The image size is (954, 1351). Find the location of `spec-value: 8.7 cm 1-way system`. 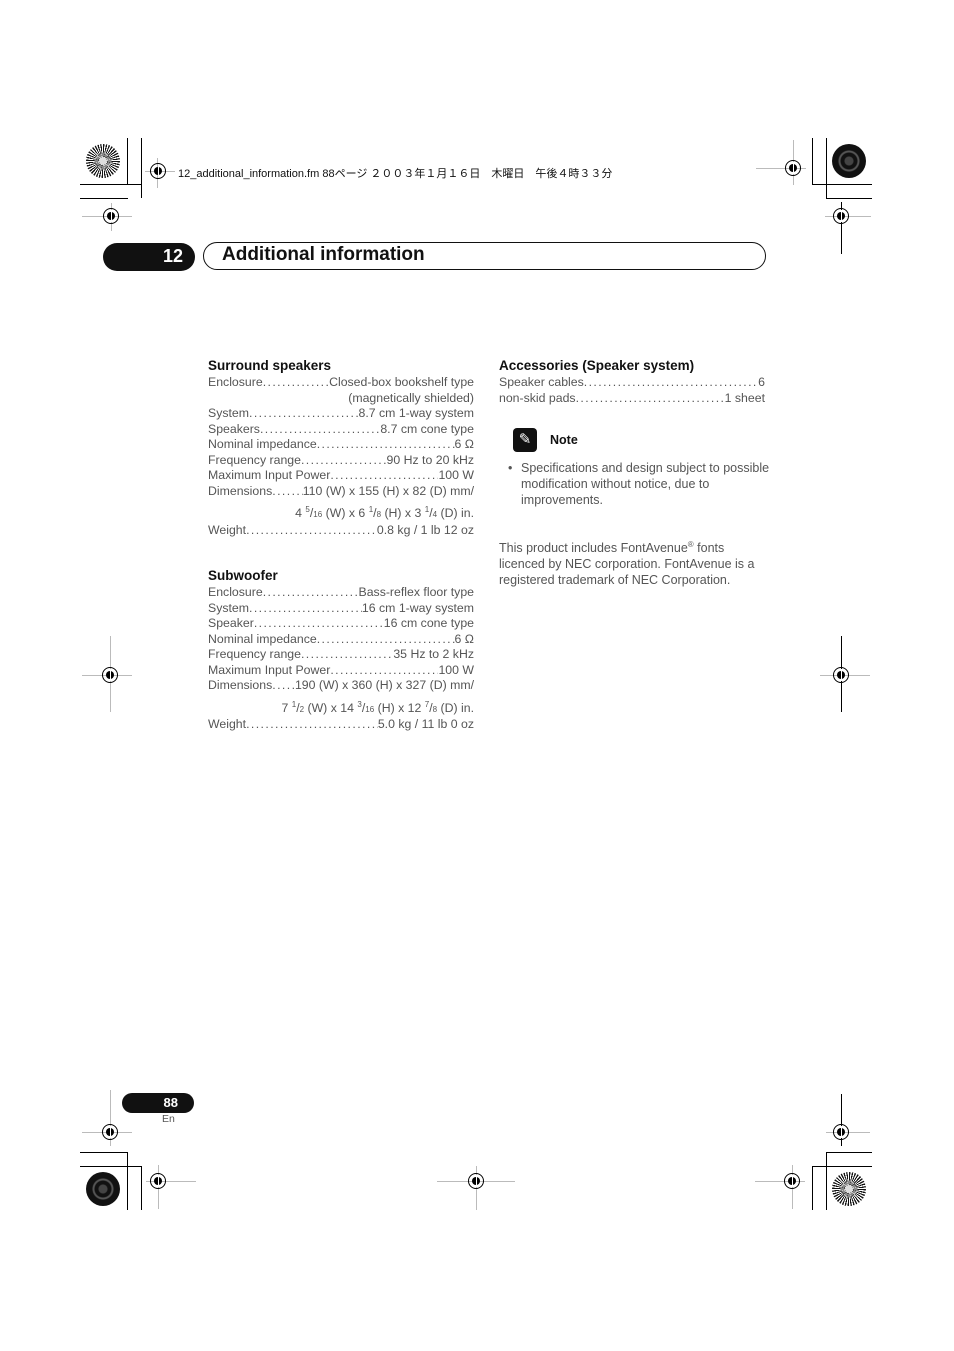

spec-value: 8.7 cm 1-way system is located at coordinates (416, 413).